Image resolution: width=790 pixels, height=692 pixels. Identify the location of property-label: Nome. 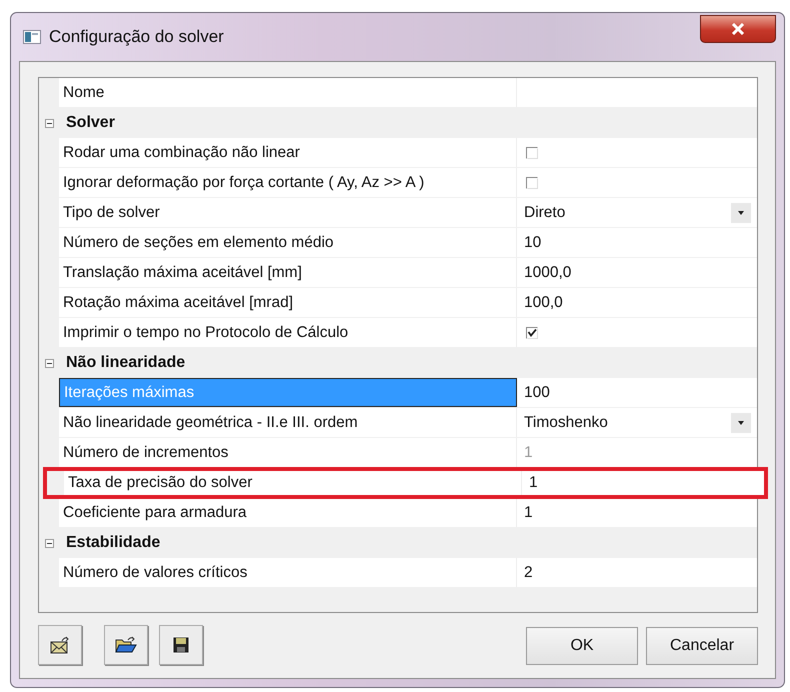
(288, 92).